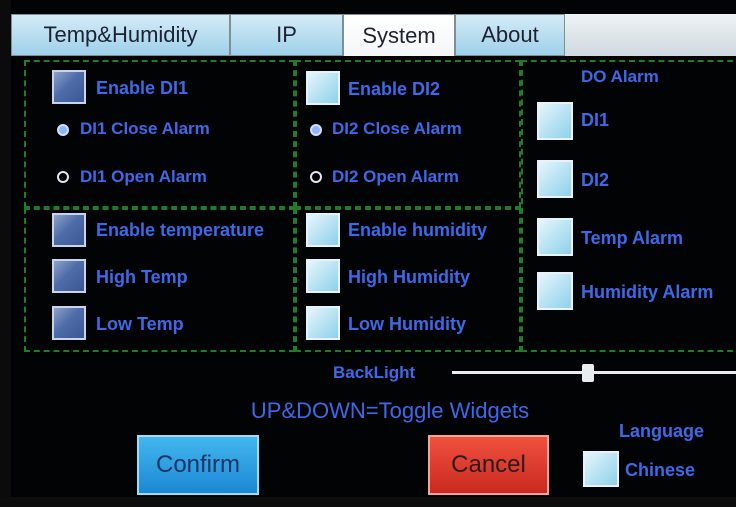 This screenshot has height=507, width=736. Describe the element at coordinates (418, 230) in the screenshot. I see `enable-humidity-label: Enable humidity` at that location.